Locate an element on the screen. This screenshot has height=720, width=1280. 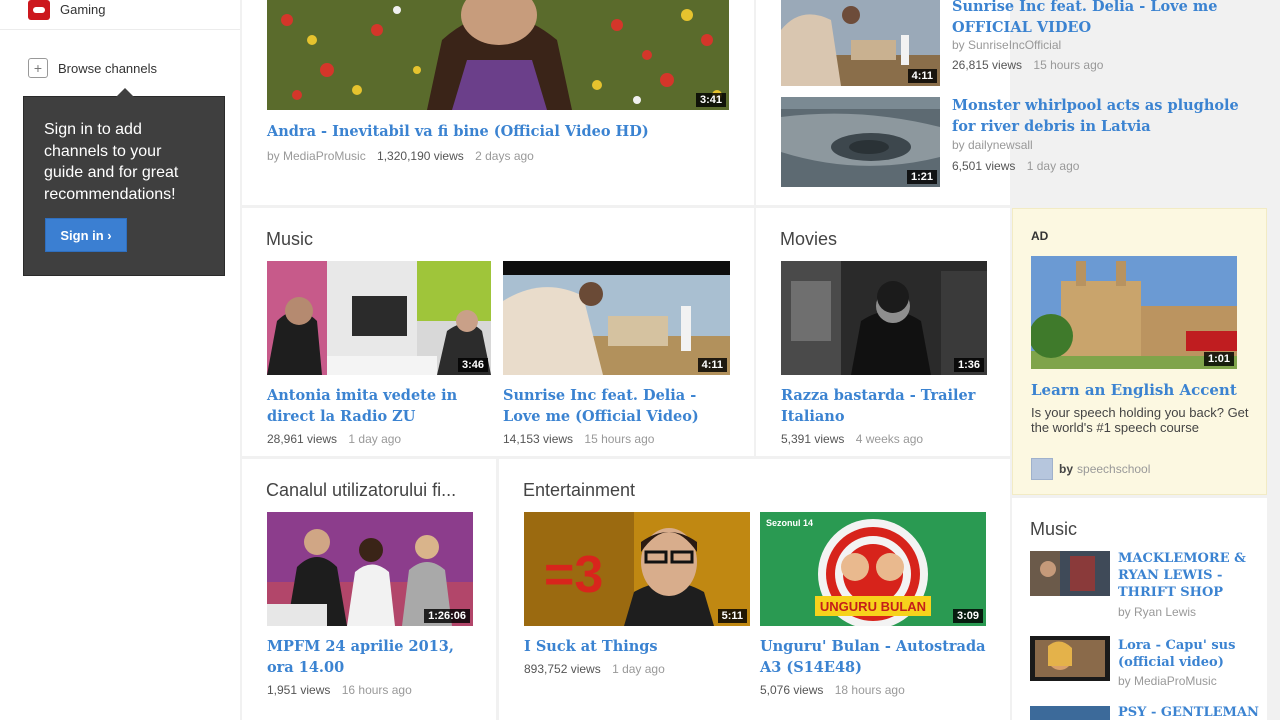
thumbnail-image: =3 is located at coordinates (637, 569).